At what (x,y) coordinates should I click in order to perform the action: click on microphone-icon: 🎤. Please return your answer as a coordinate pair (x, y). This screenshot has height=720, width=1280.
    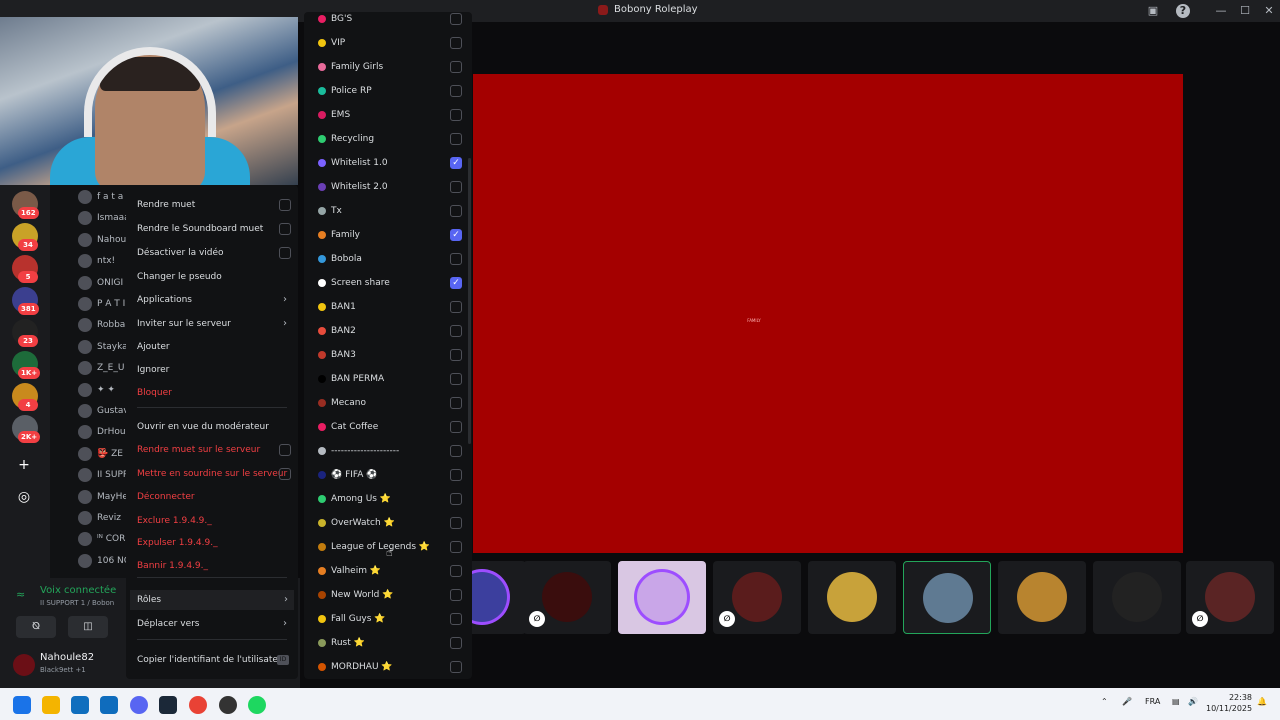
    Looking at the image, I should click on (1127, 701).